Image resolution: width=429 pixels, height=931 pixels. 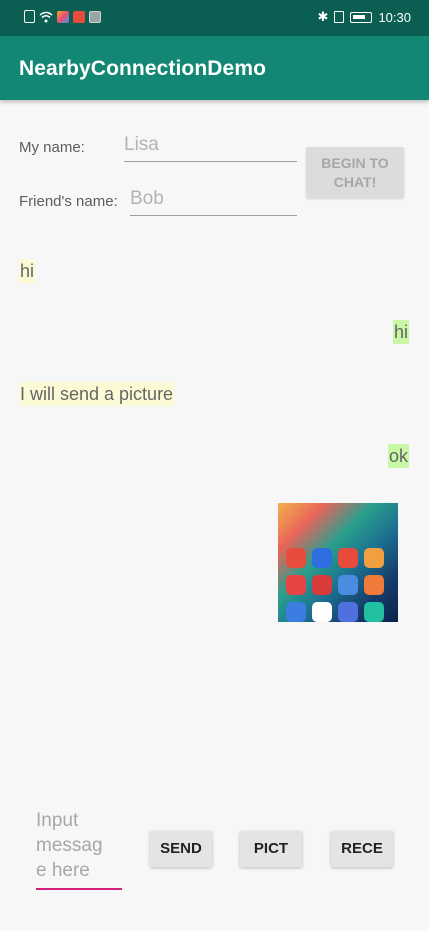 I want to click on status-time: 10:30, so click(x=394, y=17).